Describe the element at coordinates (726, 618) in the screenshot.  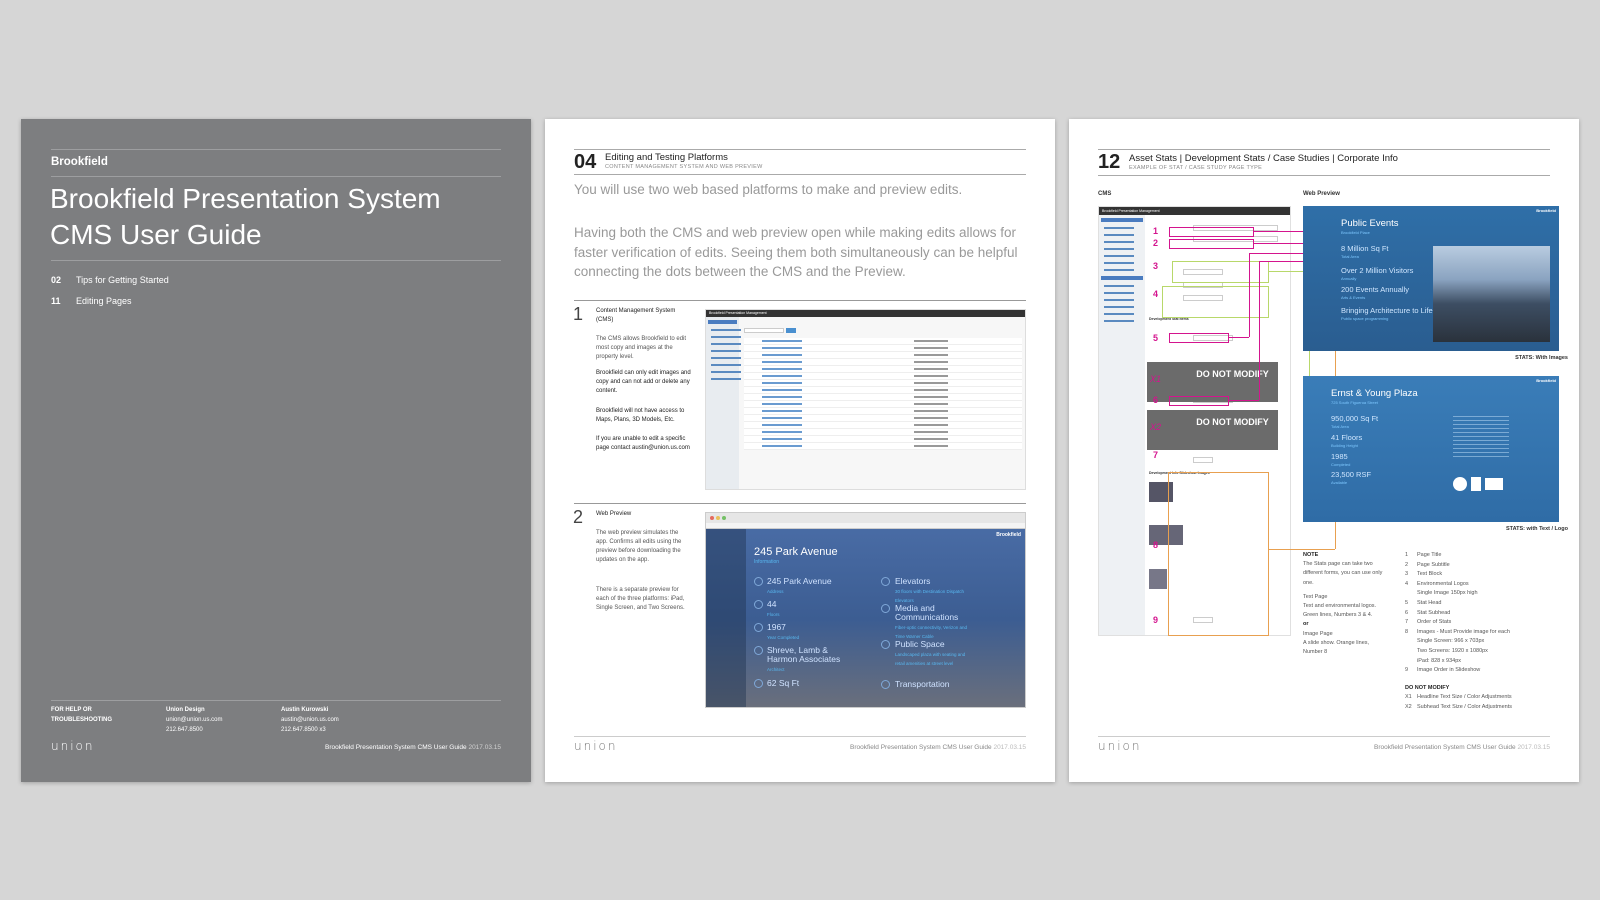
I see `preview-sidebar` at that location.